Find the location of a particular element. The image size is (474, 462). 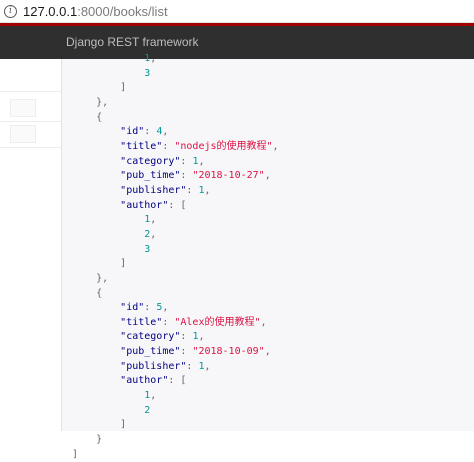

json-line: "id": 4, is located at coordinates (120, 131).